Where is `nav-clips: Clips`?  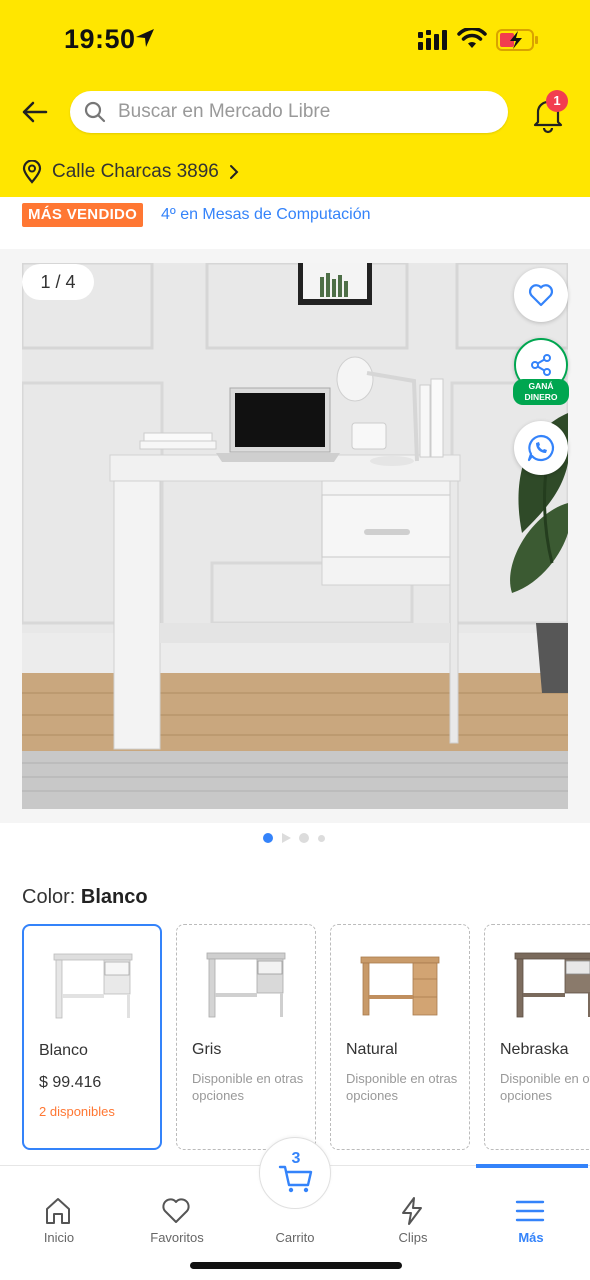 nav-clips: Clips is located at coordinates (413, 1215).